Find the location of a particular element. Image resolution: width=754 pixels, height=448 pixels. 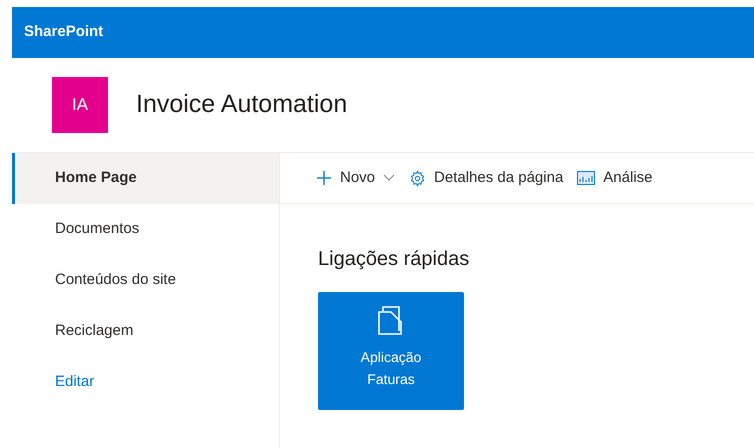

details-command: Detalhes da página is located at coordinates (486, 178).